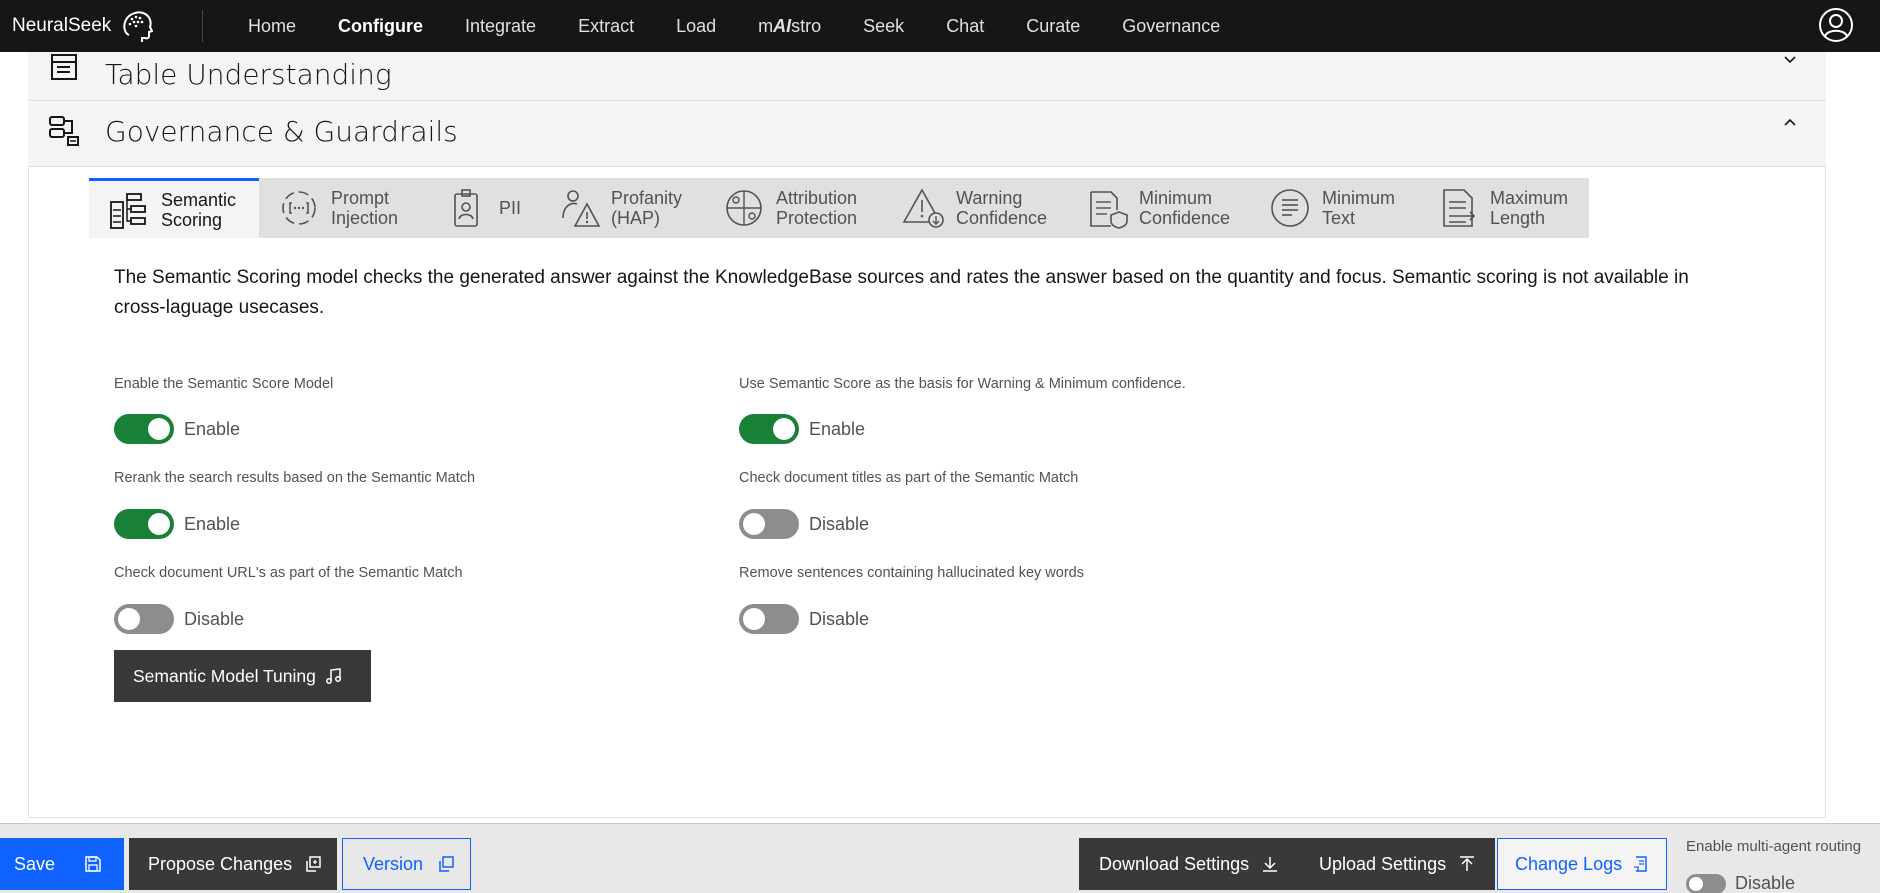  I want to click on nav-maistro: m AI stro, so click(789, 26).